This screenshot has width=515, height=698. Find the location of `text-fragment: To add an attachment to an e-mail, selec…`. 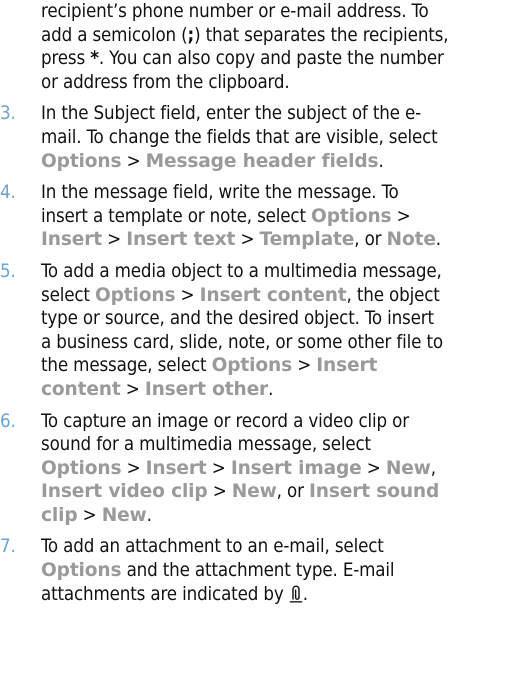

text-fragment: To add an attachment to an e-mail, selec… is located at coordinates (212, 547).